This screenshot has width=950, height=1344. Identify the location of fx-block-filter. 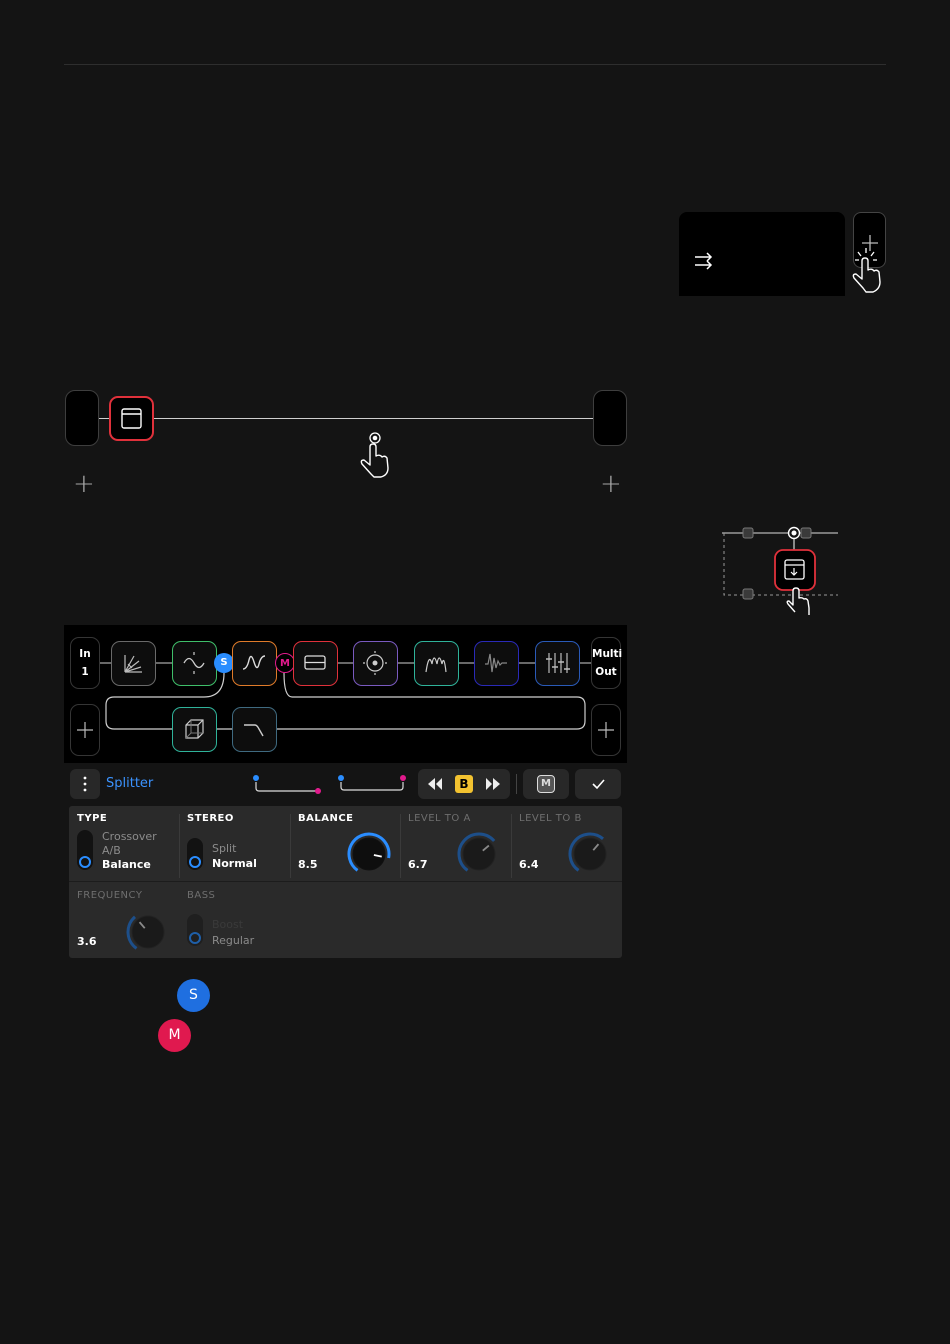
(254, 729).